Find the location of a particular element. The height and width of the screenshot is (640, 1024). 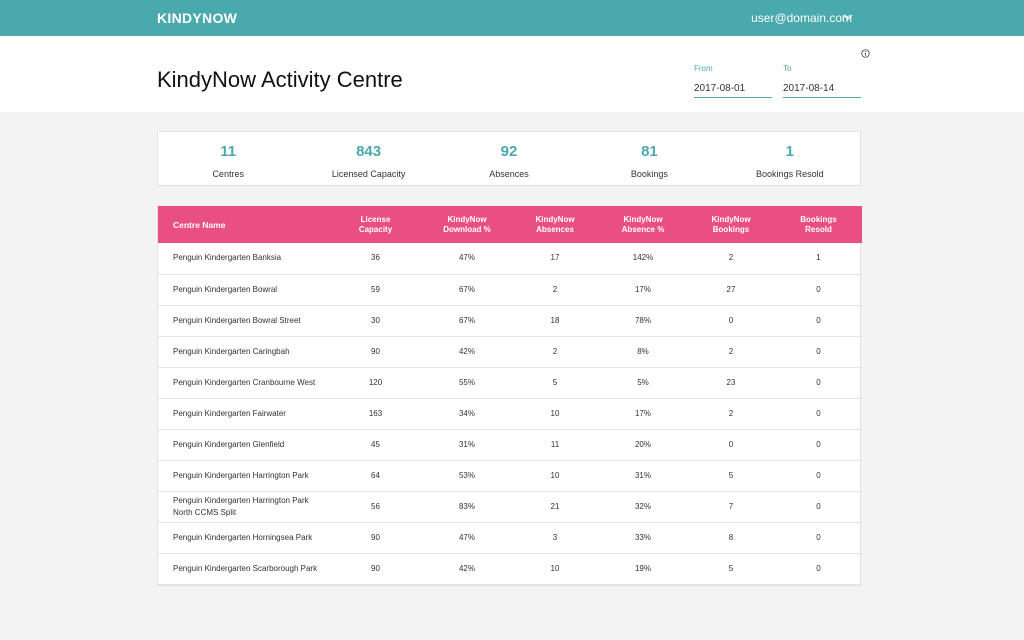

cell-centre-name: Penguin Kindergarten Horningsea Park is located at coordinates (243, 537).